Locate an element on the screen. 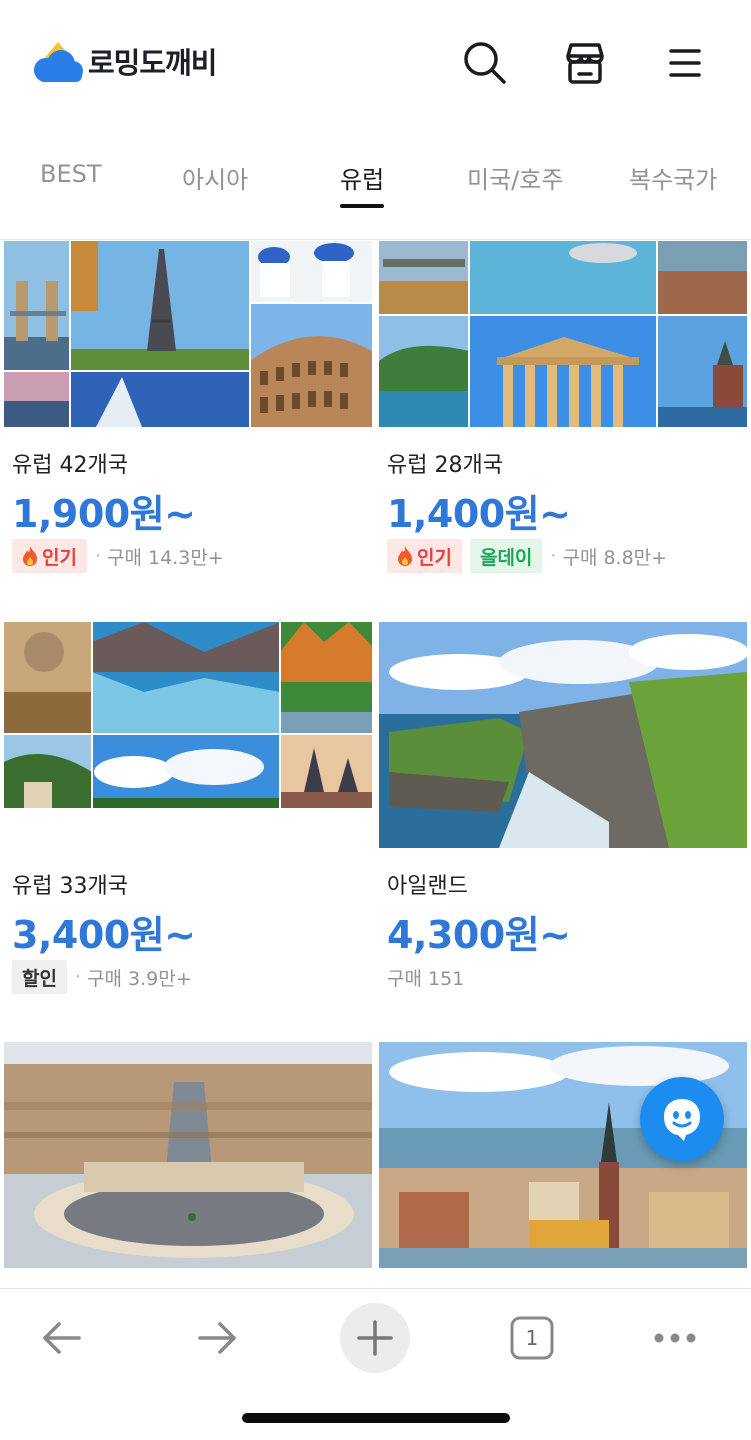 This screenshot has height=1440, width=751. back-arrow-icon is located at coordinates (61, 1338).